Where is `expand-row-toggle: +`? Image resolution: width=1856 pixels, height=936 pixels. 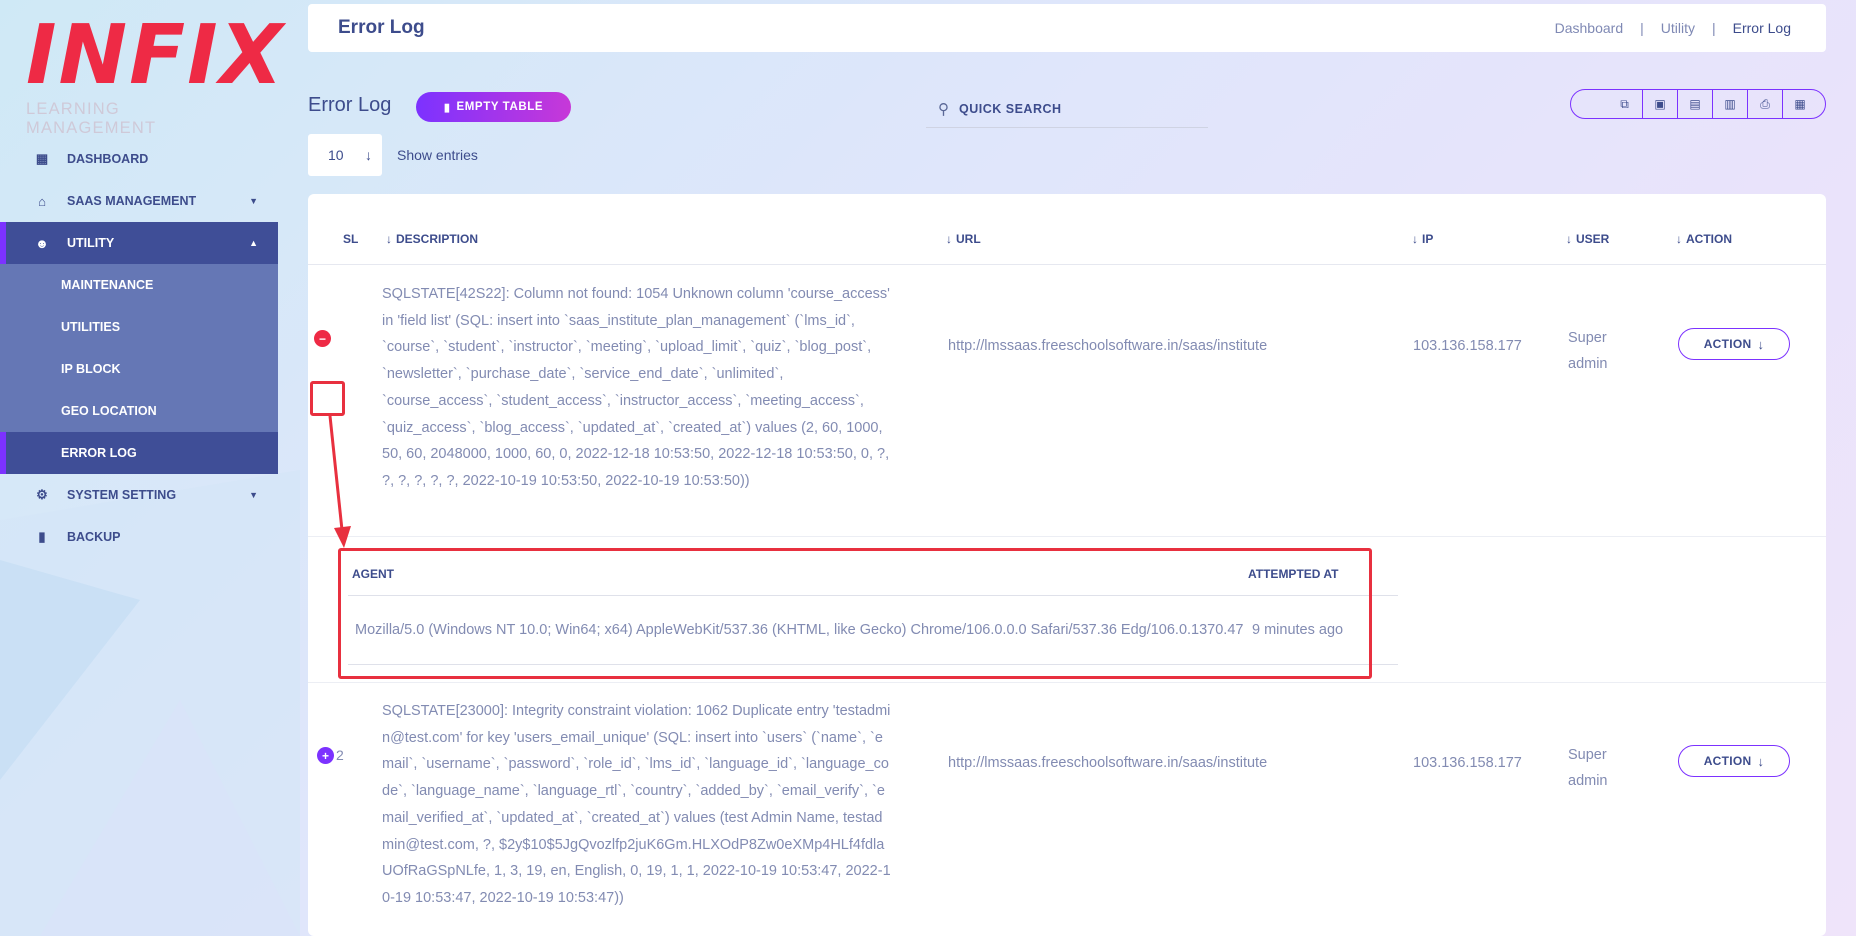
expand-row-toggle: + is located at coordinates (325, 755).